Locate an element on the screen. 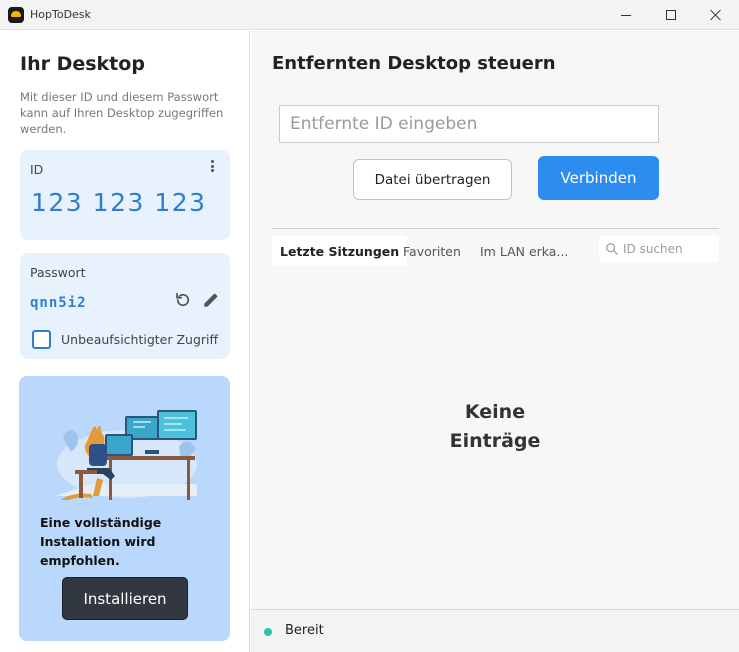 The width and height of the screenshot is (739, 652). close-icon is located at coordinates (716, 15).